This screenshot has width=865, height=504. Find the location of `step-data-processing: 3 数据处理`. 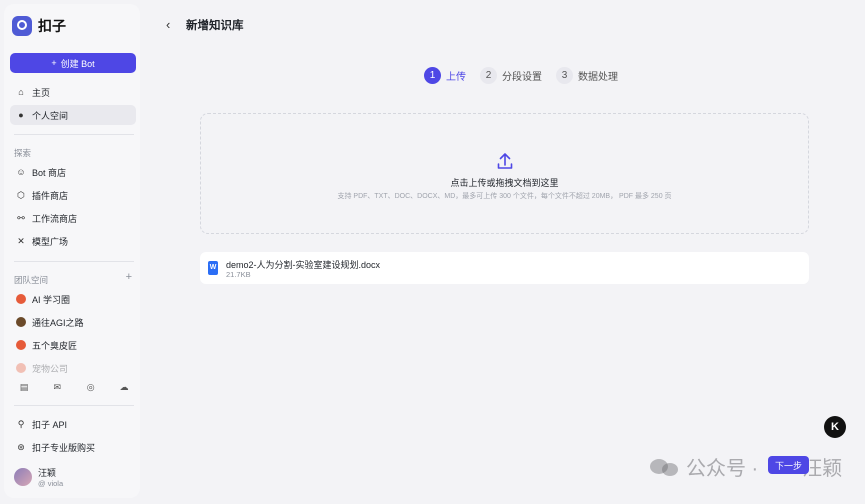

step-data-processing: 3 数据处理 is located at coordinates (587, 75).